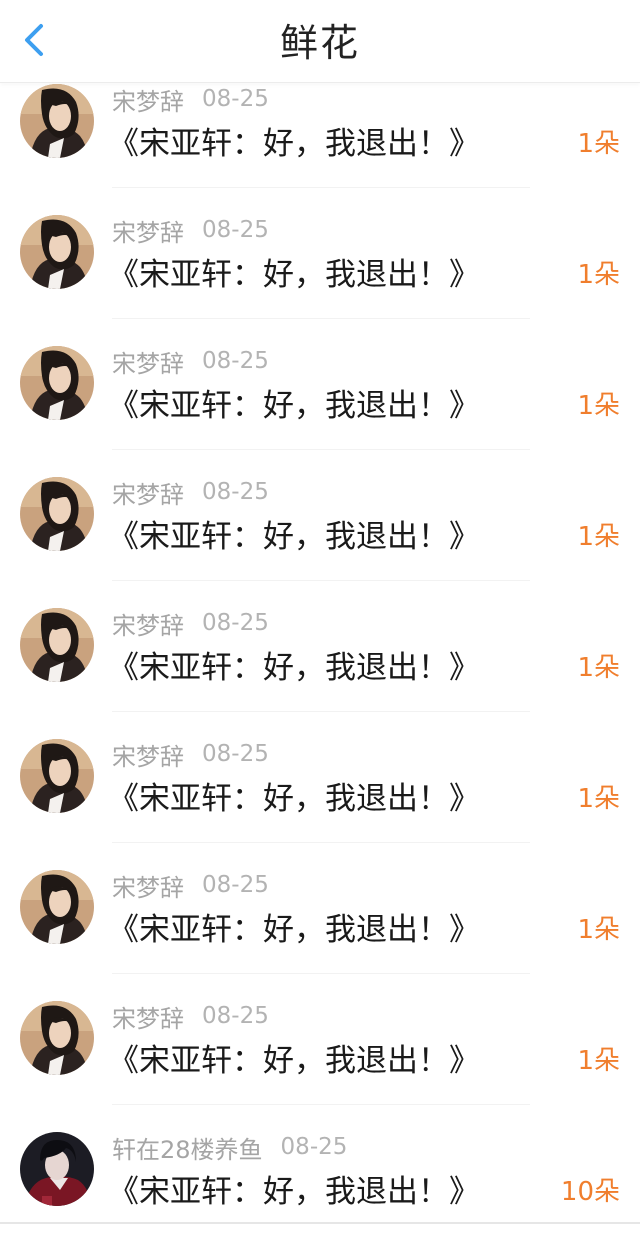 This screenshot has width=640, height=1247. I want to click on flower-count: 10朵, so click(590, 1192).